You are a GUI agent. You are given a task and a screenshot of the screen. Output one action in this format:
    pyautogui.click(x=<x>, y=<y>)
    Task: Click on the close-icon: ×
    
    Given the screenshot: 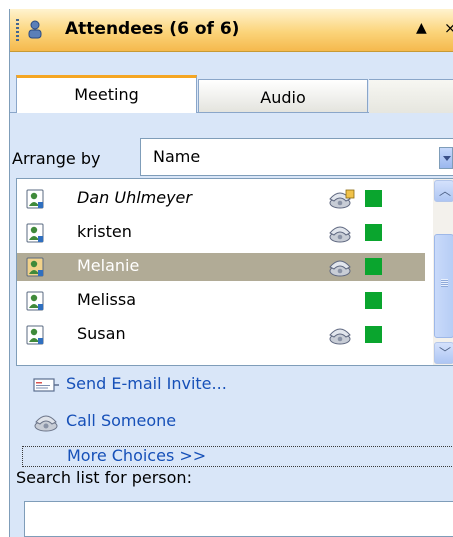 What is the action you would take?
    pyautogui.click(x=448, y=28)
    